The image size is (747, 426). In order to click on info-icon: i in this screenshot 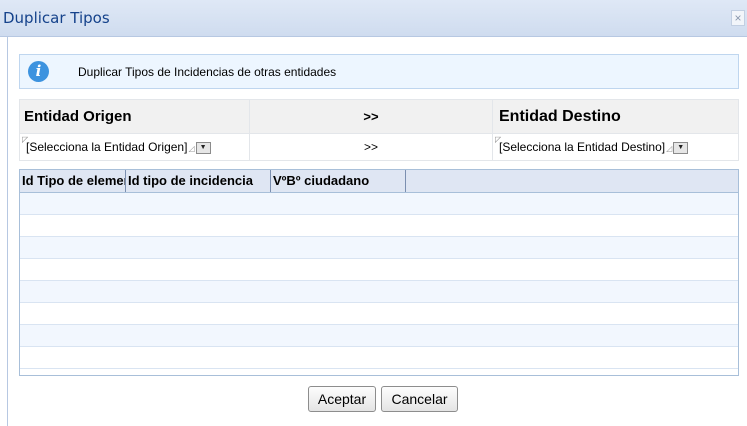, I will do `click(38, 71)`.